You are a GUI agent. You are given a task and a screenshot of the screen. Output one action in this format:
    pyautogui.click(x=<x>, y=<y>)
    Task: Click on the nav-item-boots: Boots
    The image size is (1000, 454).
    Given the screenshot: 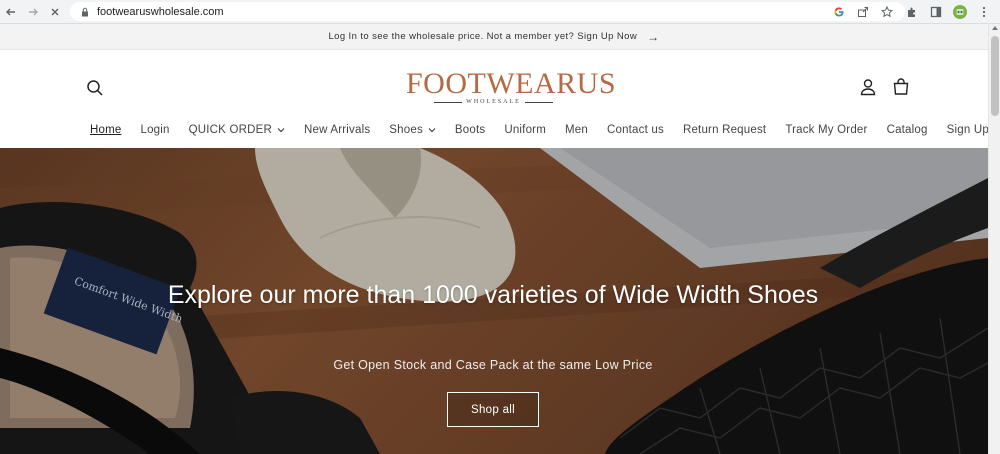 What is the action you would take?
    pyautogui.click(x=470, y=130)
    